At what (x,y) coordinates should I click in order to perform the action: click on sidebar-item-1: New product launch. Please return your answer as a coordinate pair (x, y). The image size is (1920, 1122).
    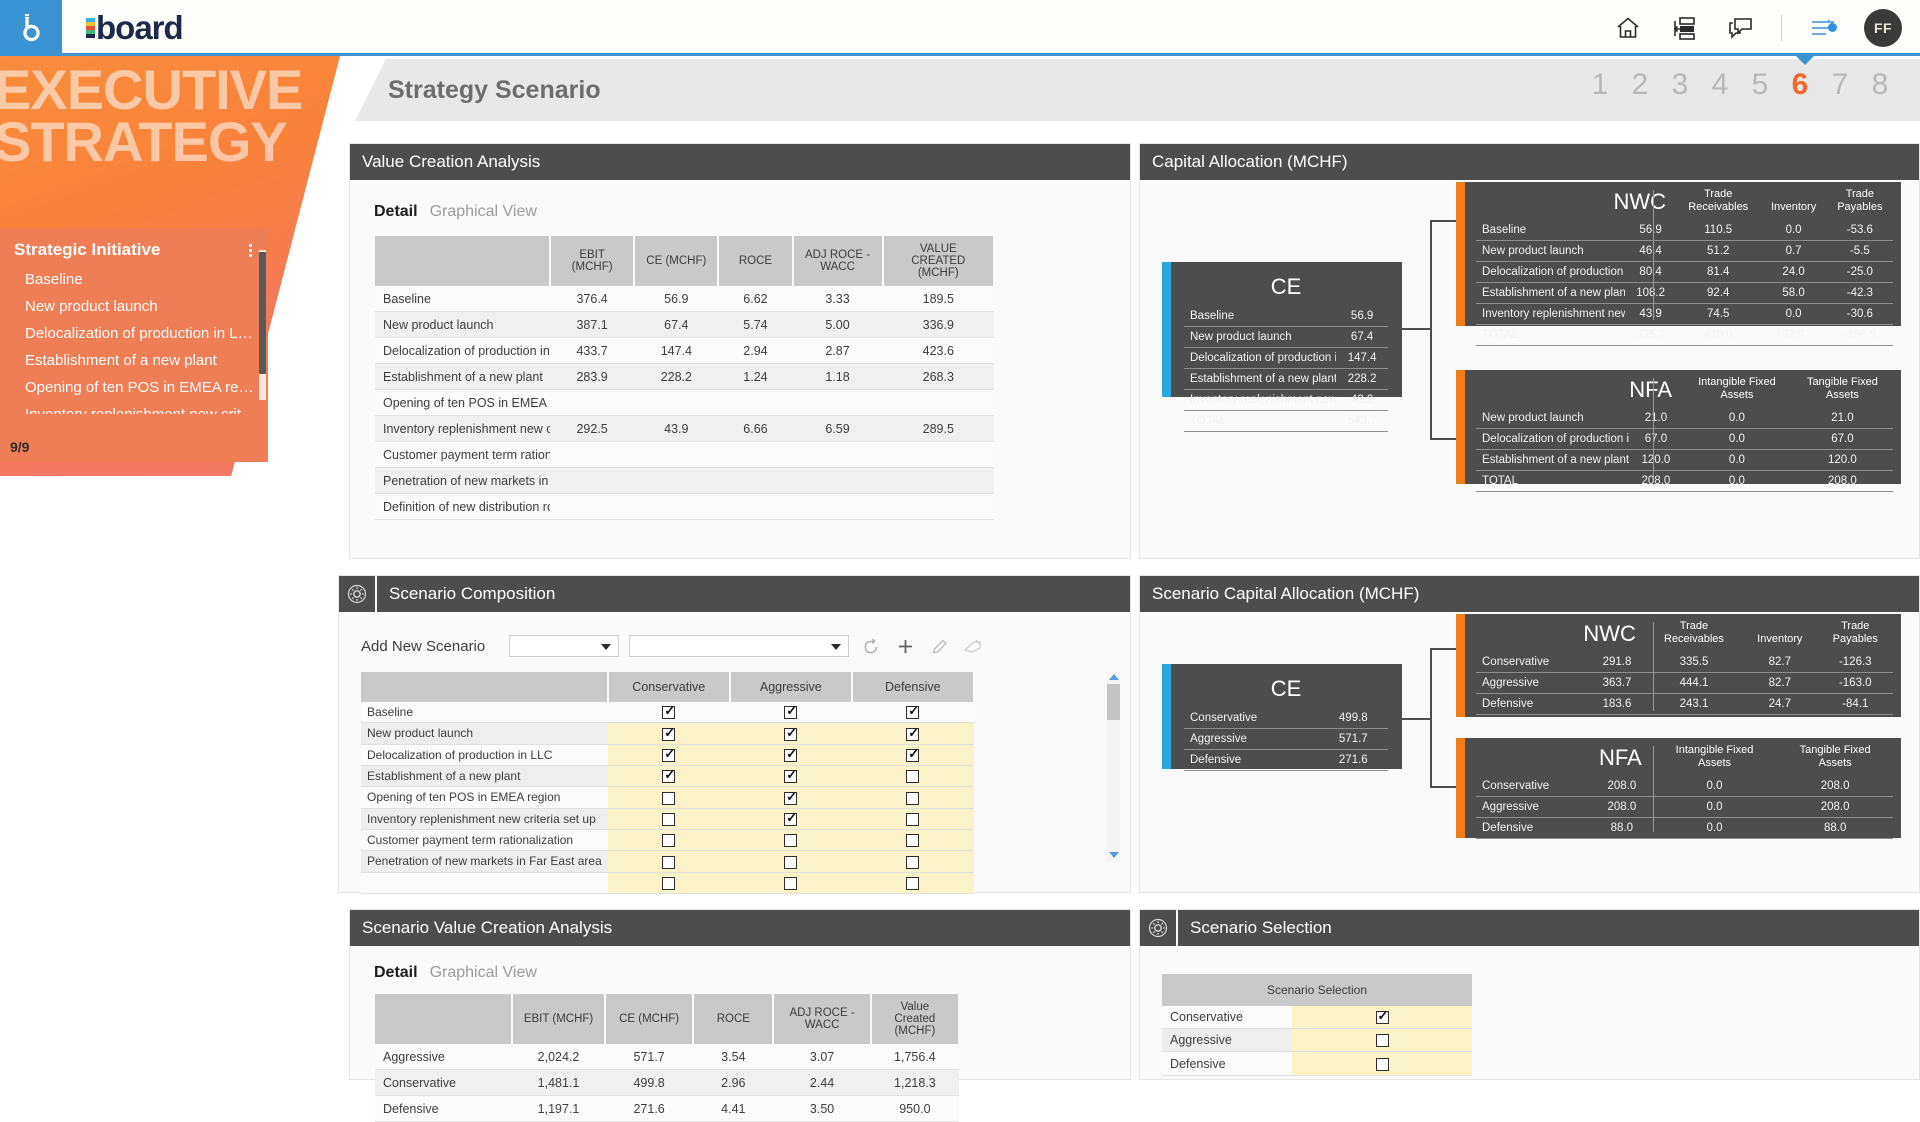
    Looking at the image, I should click on (134, 306).